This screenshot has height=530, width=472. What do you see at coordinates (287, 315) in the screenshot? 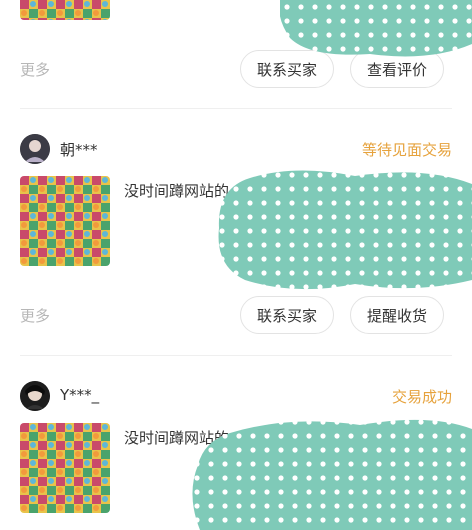
I see `contact-buyer-button: 联系买家` at bounding box center [287, 315].